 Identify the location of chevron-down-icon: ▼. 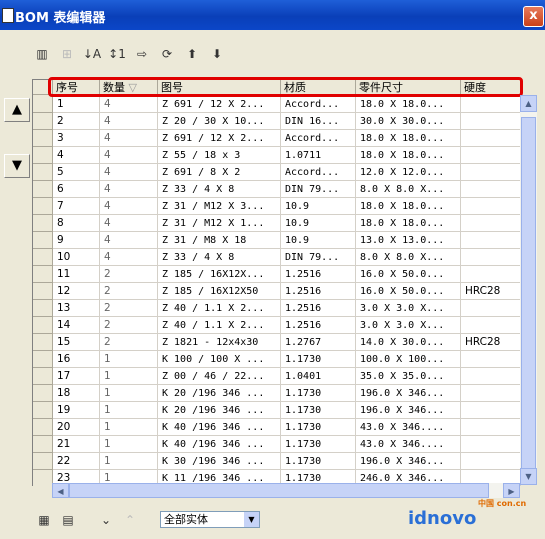
(251, 519).